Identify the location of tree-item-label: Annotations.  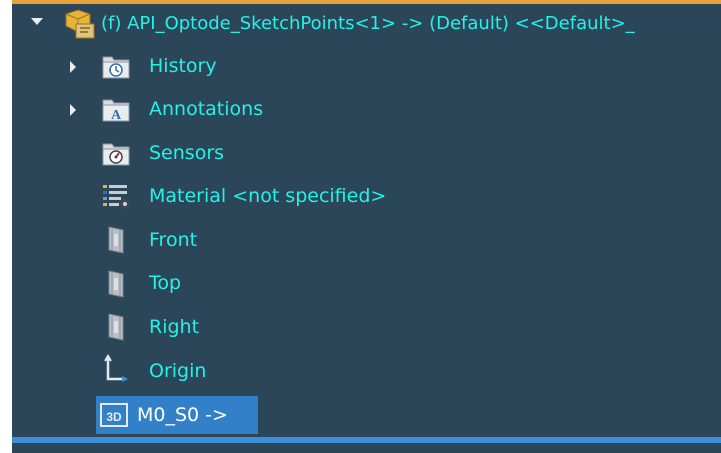
(206, 109).